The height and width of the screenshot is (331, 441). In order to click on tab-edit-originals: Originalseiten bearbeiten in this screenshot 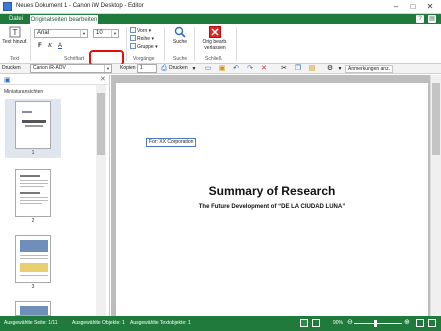, I will do `click(64, 19)`.